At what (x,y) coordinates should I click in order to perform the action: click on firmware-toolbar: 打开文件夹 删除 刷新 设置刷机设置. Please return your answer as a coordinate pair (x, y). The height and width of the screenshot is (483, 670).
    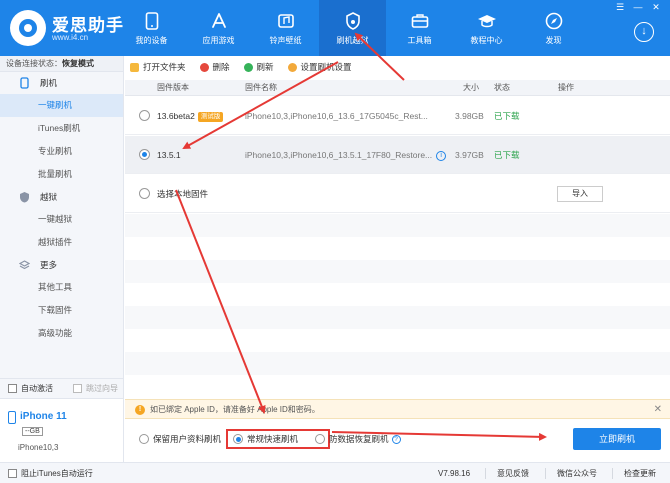
    Looking at the image, I should click on (241, 67).